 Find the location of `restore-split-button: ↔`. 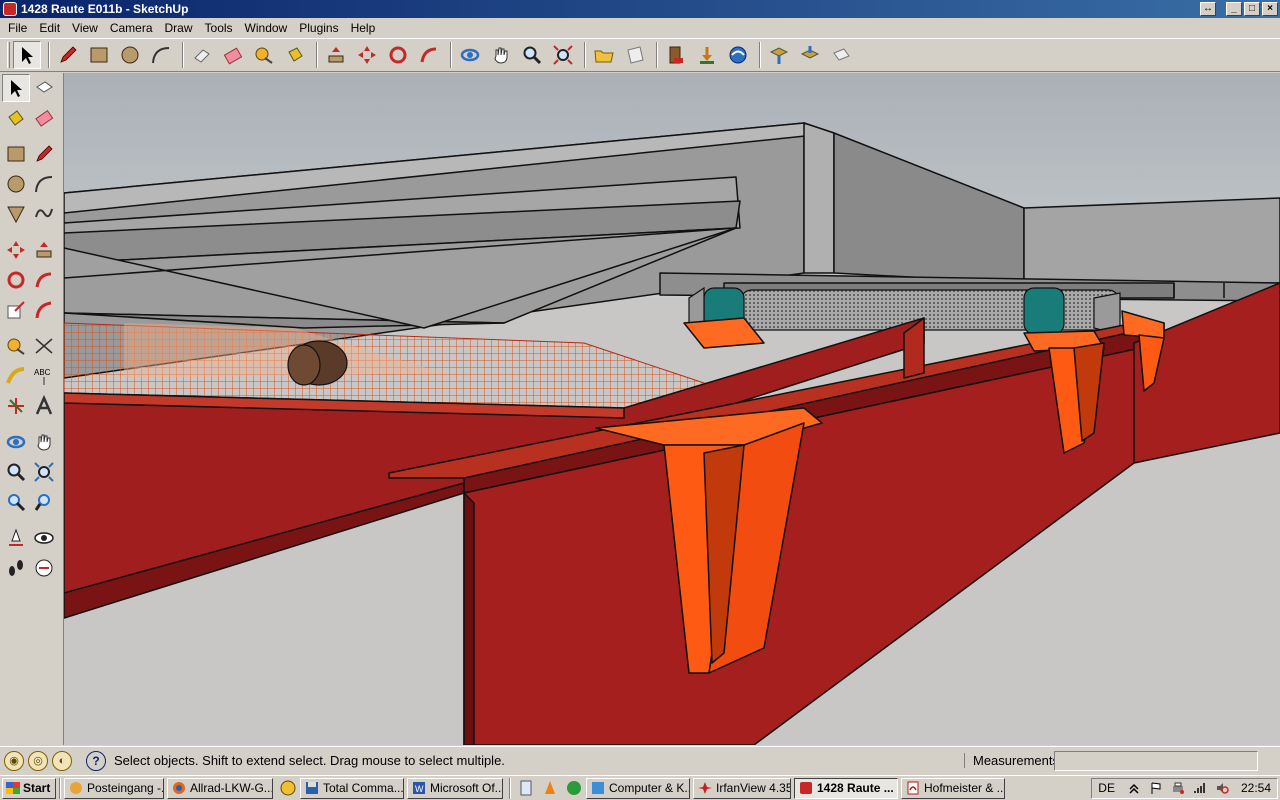

restore-split-button: ↔ is located at coordinates (1208, 9).